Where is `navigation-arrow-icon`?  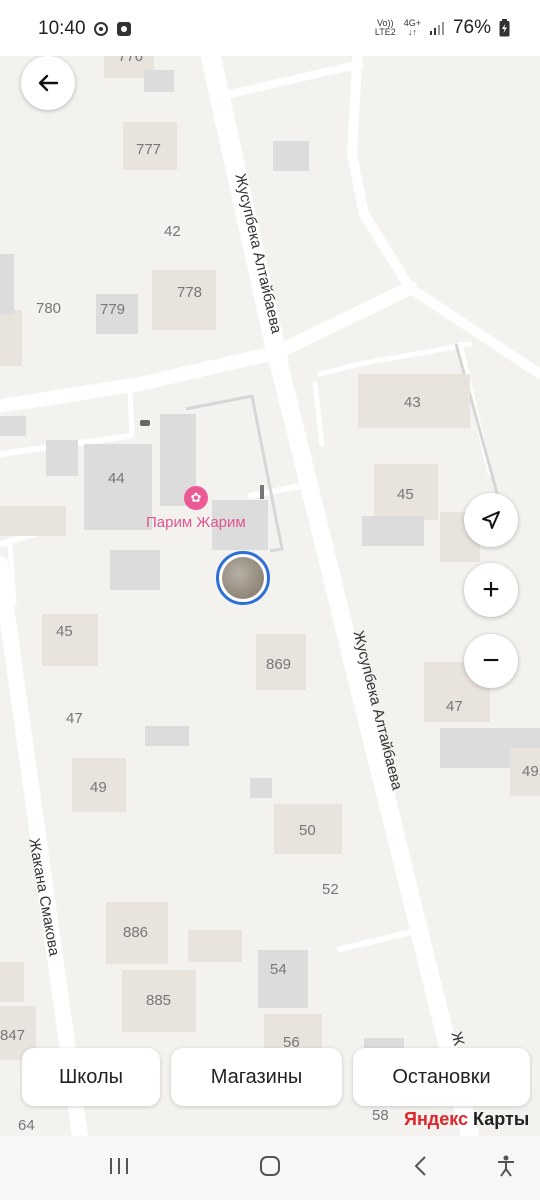
navigation-arrow-icon is located at coordinates (491, 520).